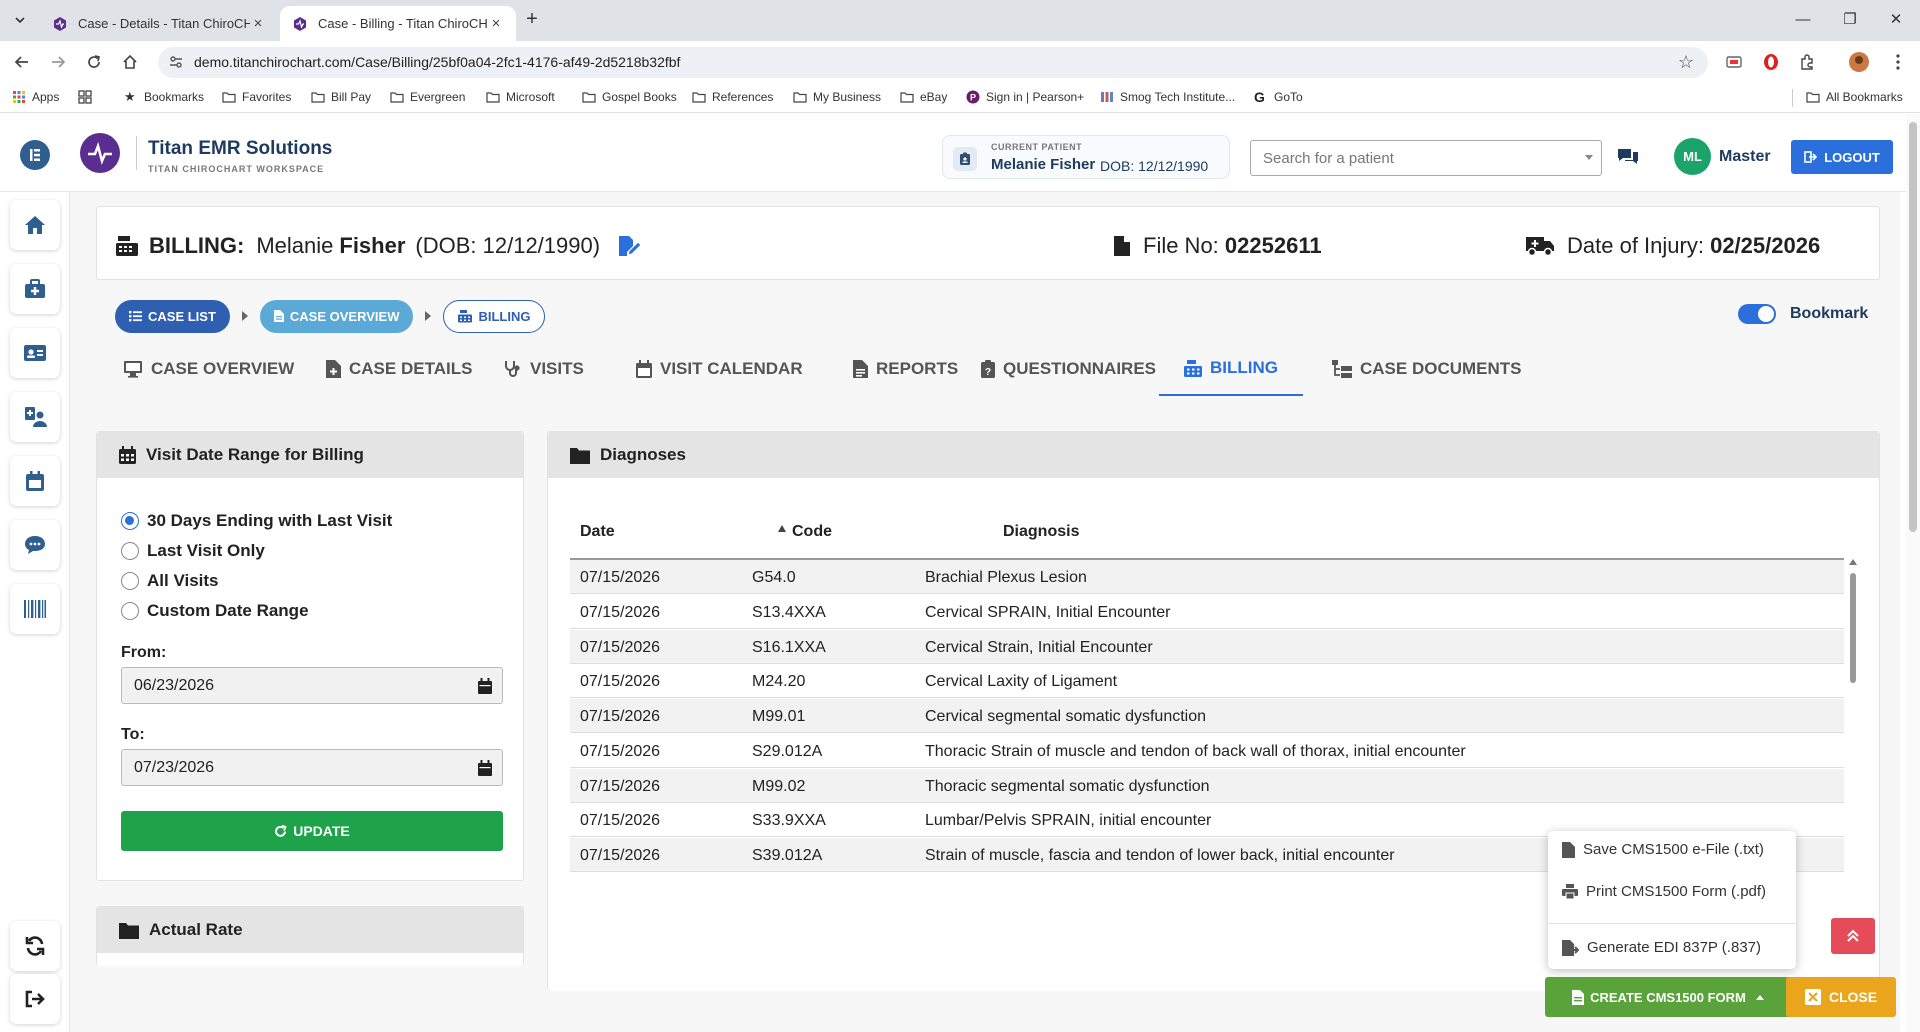 The width and height of the screenshot is (1920, 1032). I want to click on column-header-code: Code, so click(812, 540).